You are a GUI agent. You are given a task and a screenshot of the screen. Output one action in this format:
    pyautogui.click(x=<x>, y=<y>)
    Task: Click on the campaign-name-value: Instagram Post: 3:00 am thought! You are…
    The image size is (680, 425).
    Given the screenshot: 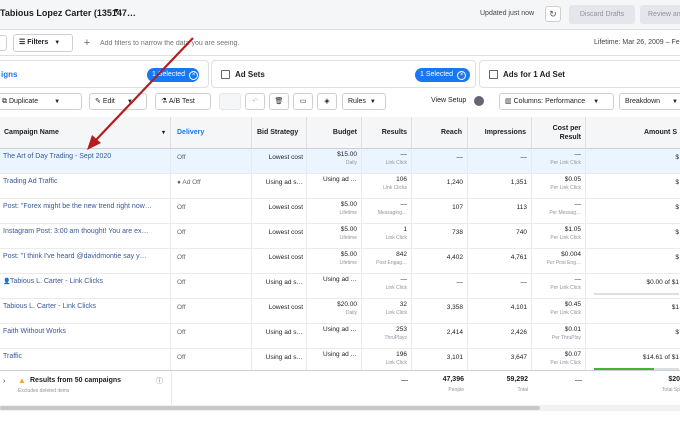 What is the action you would take?
    pyautogui.click(x=86, y=231)
    